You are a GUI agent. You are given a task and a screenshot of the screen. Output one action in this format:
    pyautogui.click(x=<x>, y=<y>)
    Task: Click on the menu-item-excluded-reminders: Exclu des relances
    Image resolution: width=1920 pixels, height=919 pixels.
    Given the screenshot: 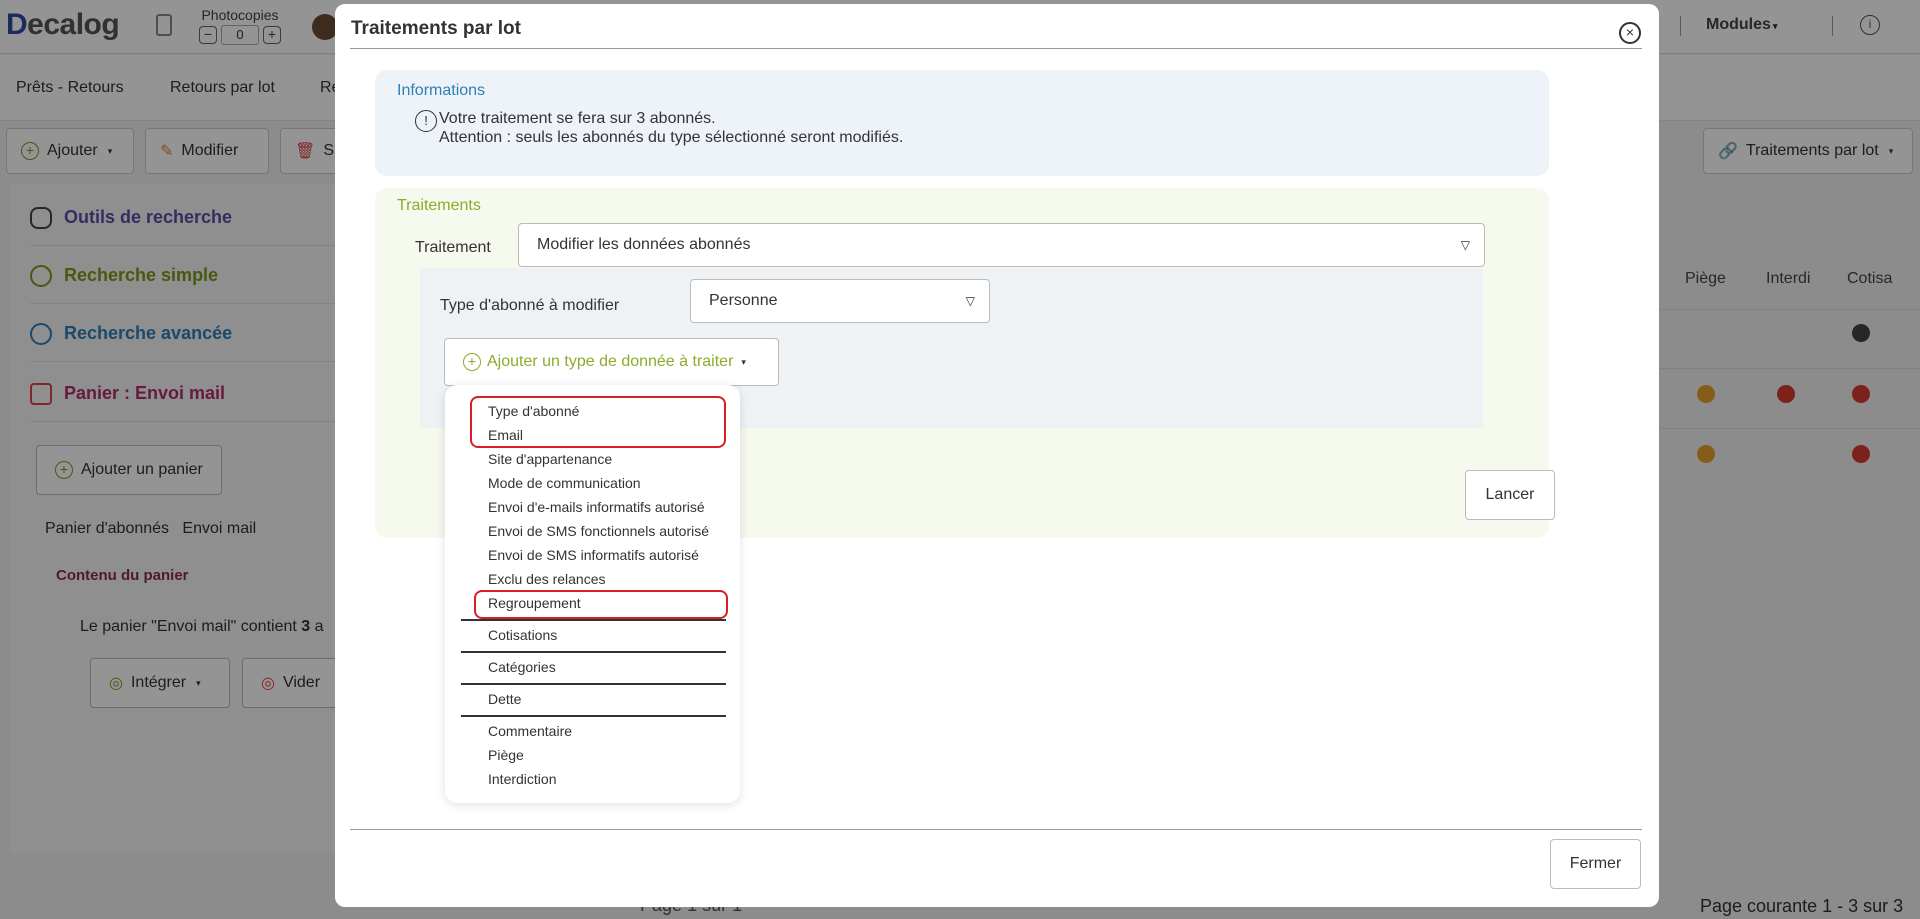 What is the action you would take?
    pyautogui.click(x=547, y=579)
    